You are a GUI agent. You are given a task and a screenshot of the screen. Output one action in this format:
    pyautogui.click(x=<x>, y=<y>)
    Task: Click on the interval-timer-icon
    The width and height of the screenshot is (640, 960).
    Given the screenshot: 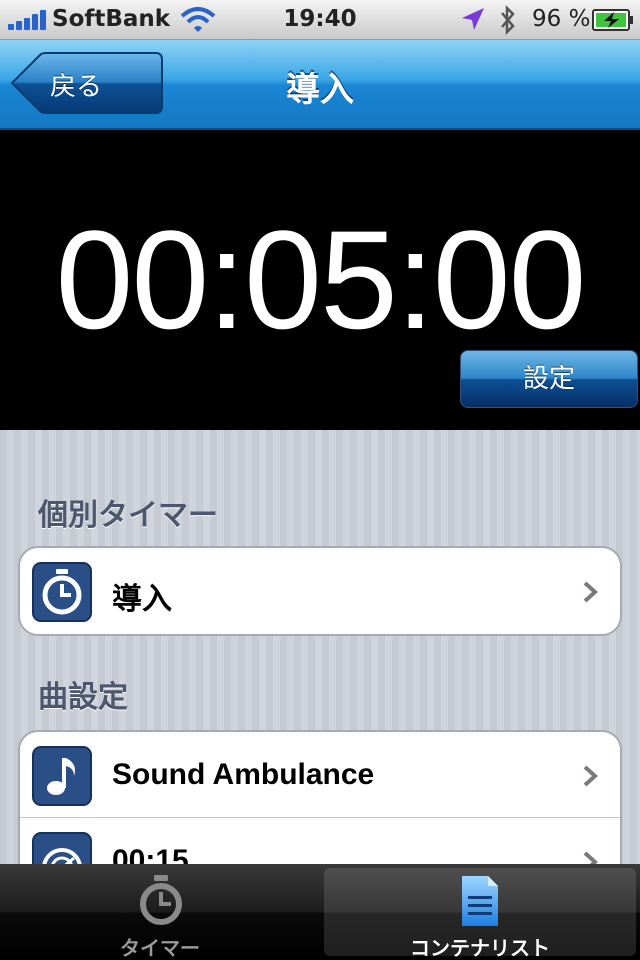 What is the action you would take?
    pyautogui.click(x=62, y=848)
    